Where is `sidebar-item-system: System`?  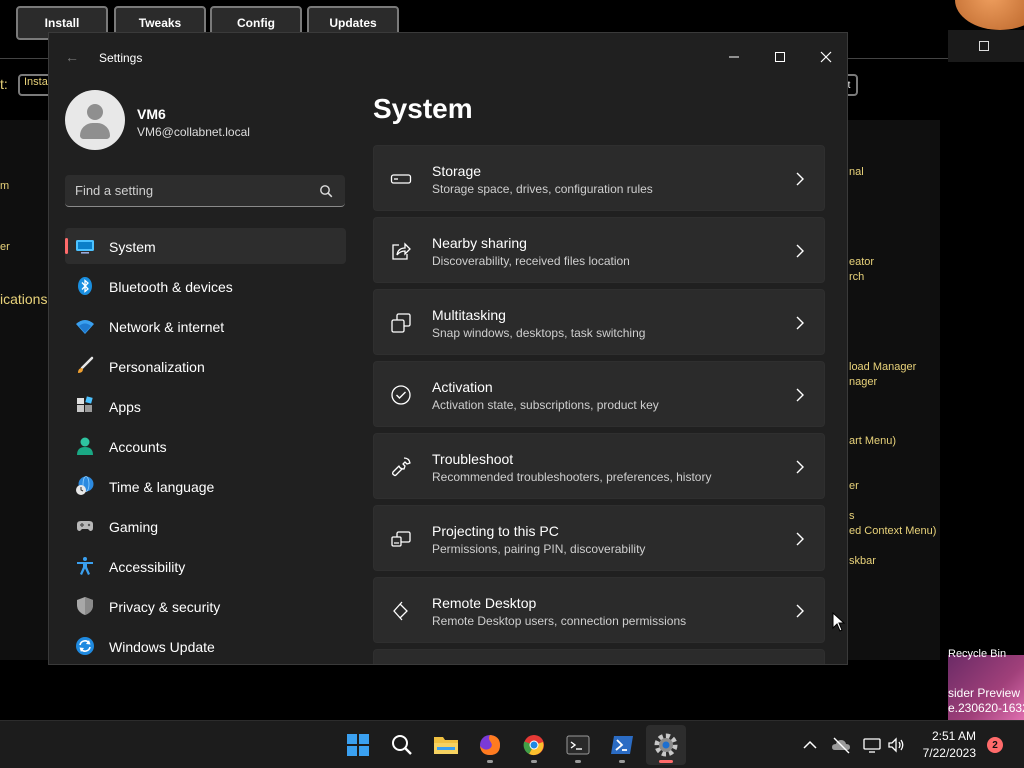
sidebar-item-system: System is located at coordinates (205, 246).